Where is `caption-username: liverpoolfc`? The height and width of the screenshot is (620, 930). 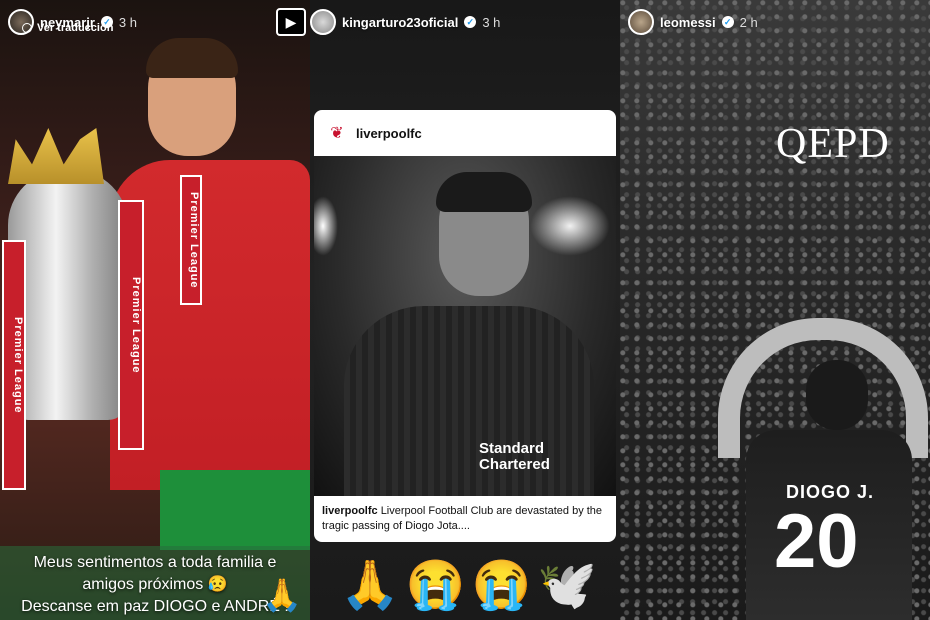
caption-username: liverpoolfc is located at coordinates (350, 511).